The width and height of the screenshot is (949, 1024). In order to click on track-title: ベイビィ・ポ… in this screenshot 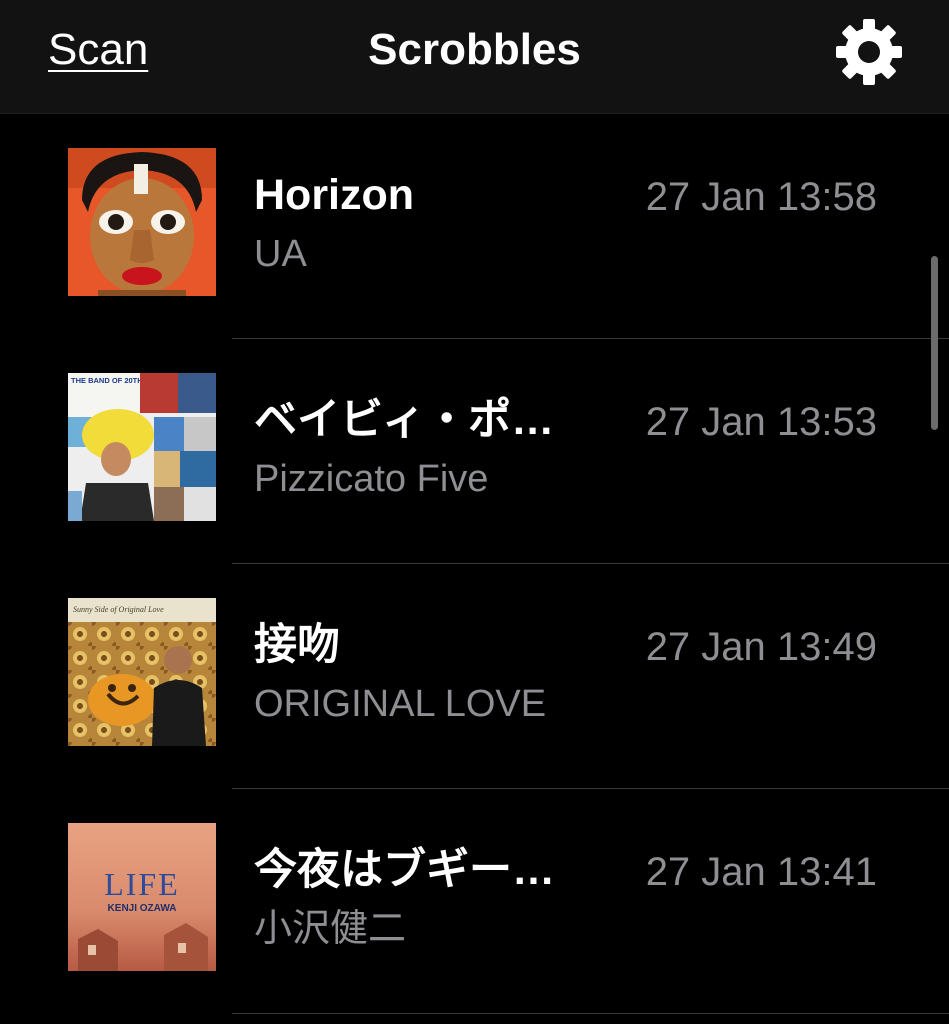, I will do `click(404, 420)`.